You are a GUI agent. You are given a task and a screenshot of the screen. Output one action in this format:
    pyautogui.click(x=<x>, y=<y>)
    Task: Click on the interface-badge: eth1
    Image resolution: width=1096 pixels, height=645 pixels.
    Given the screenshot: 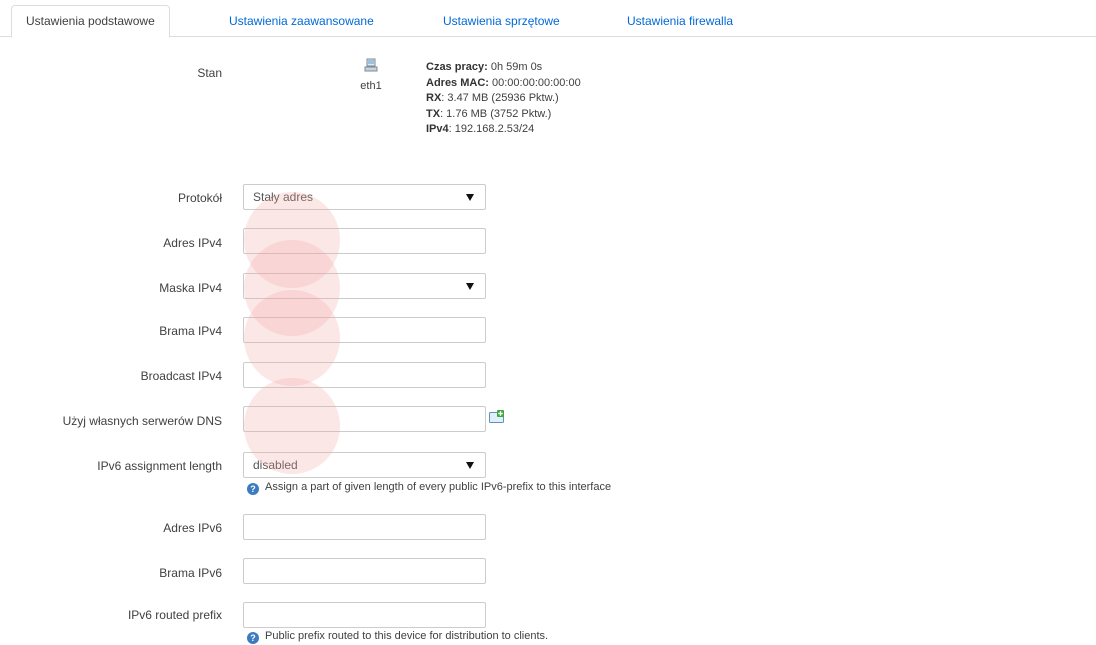 What is the action you would take?
    pyautogui.click(x=371, y=74)
    